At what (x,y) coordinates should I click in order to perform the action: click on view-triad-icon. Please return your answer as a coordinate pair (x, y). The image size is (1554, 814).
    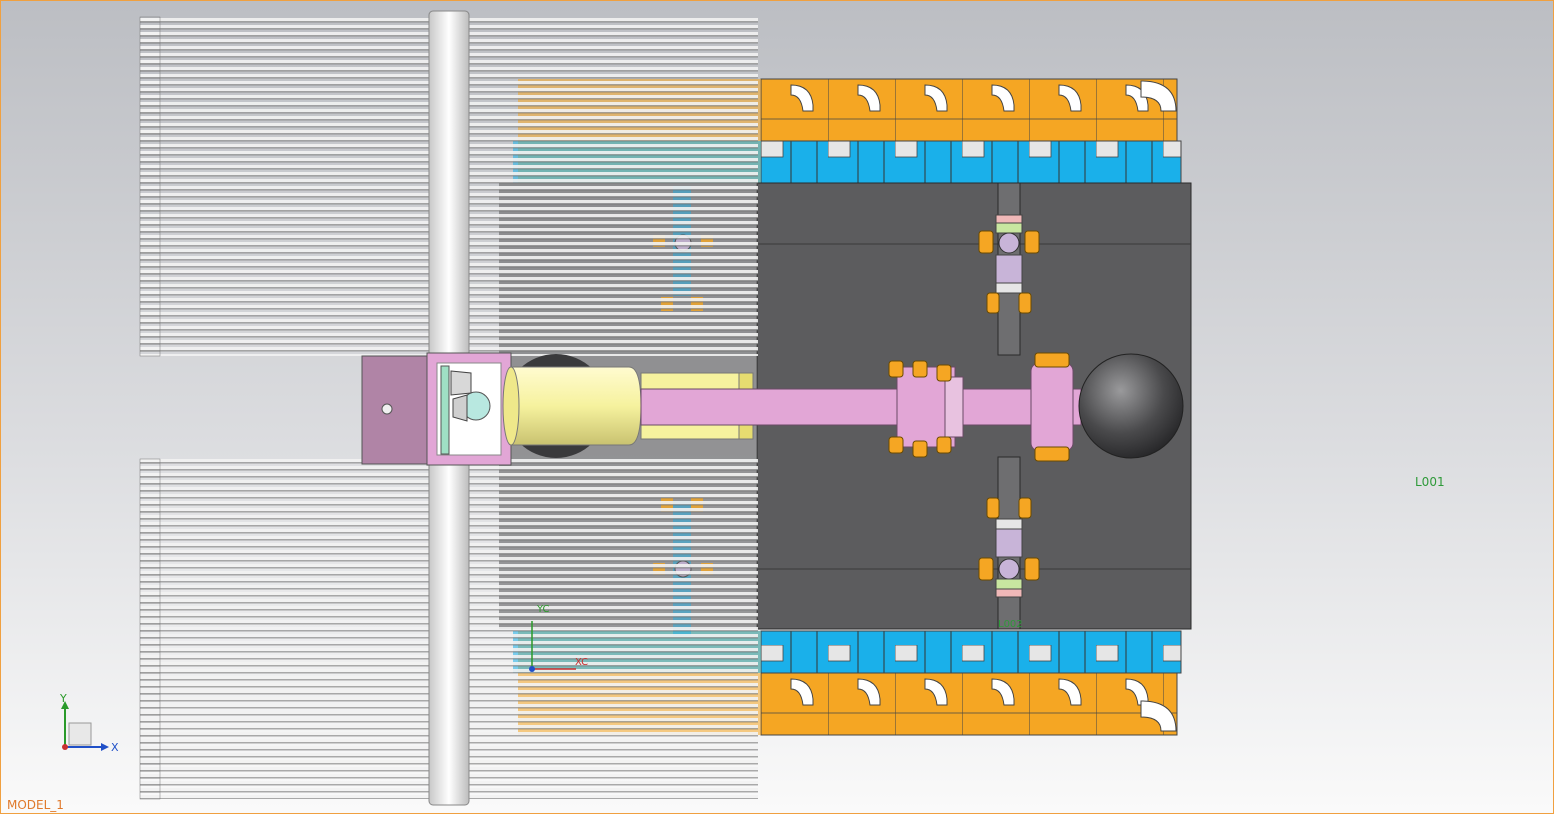
    Looking at the image, I should click on (85, 726).